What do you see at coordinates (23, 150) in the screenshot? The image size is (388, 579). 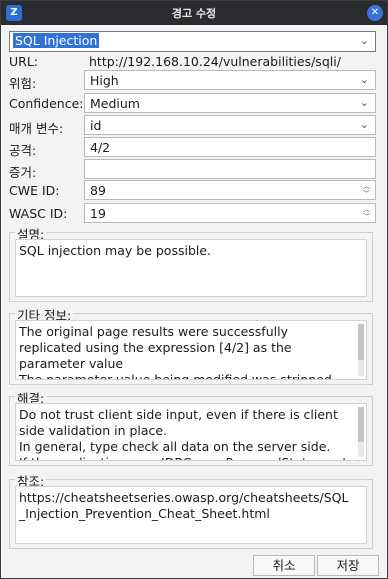 I see `attack-label: 공격:` at bounding box center [23, 150].